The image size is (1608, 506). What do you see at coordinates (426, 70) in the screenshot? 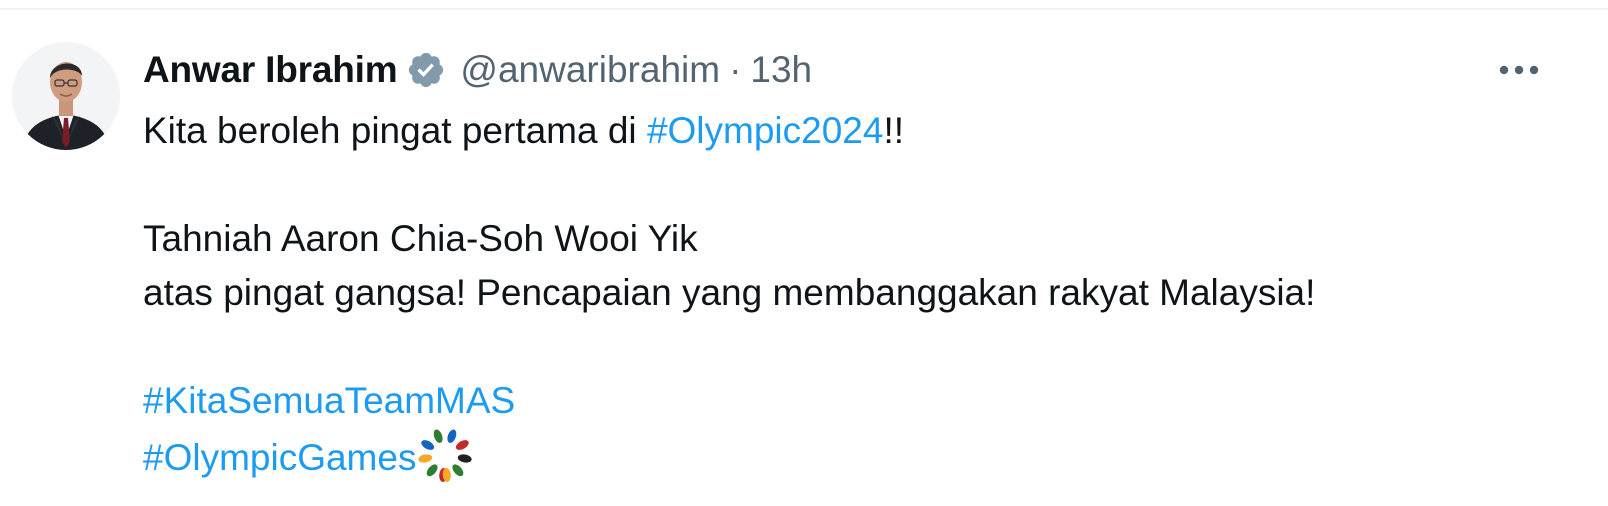
I see `verified-badge-icon` at bounding box center [426, 70].